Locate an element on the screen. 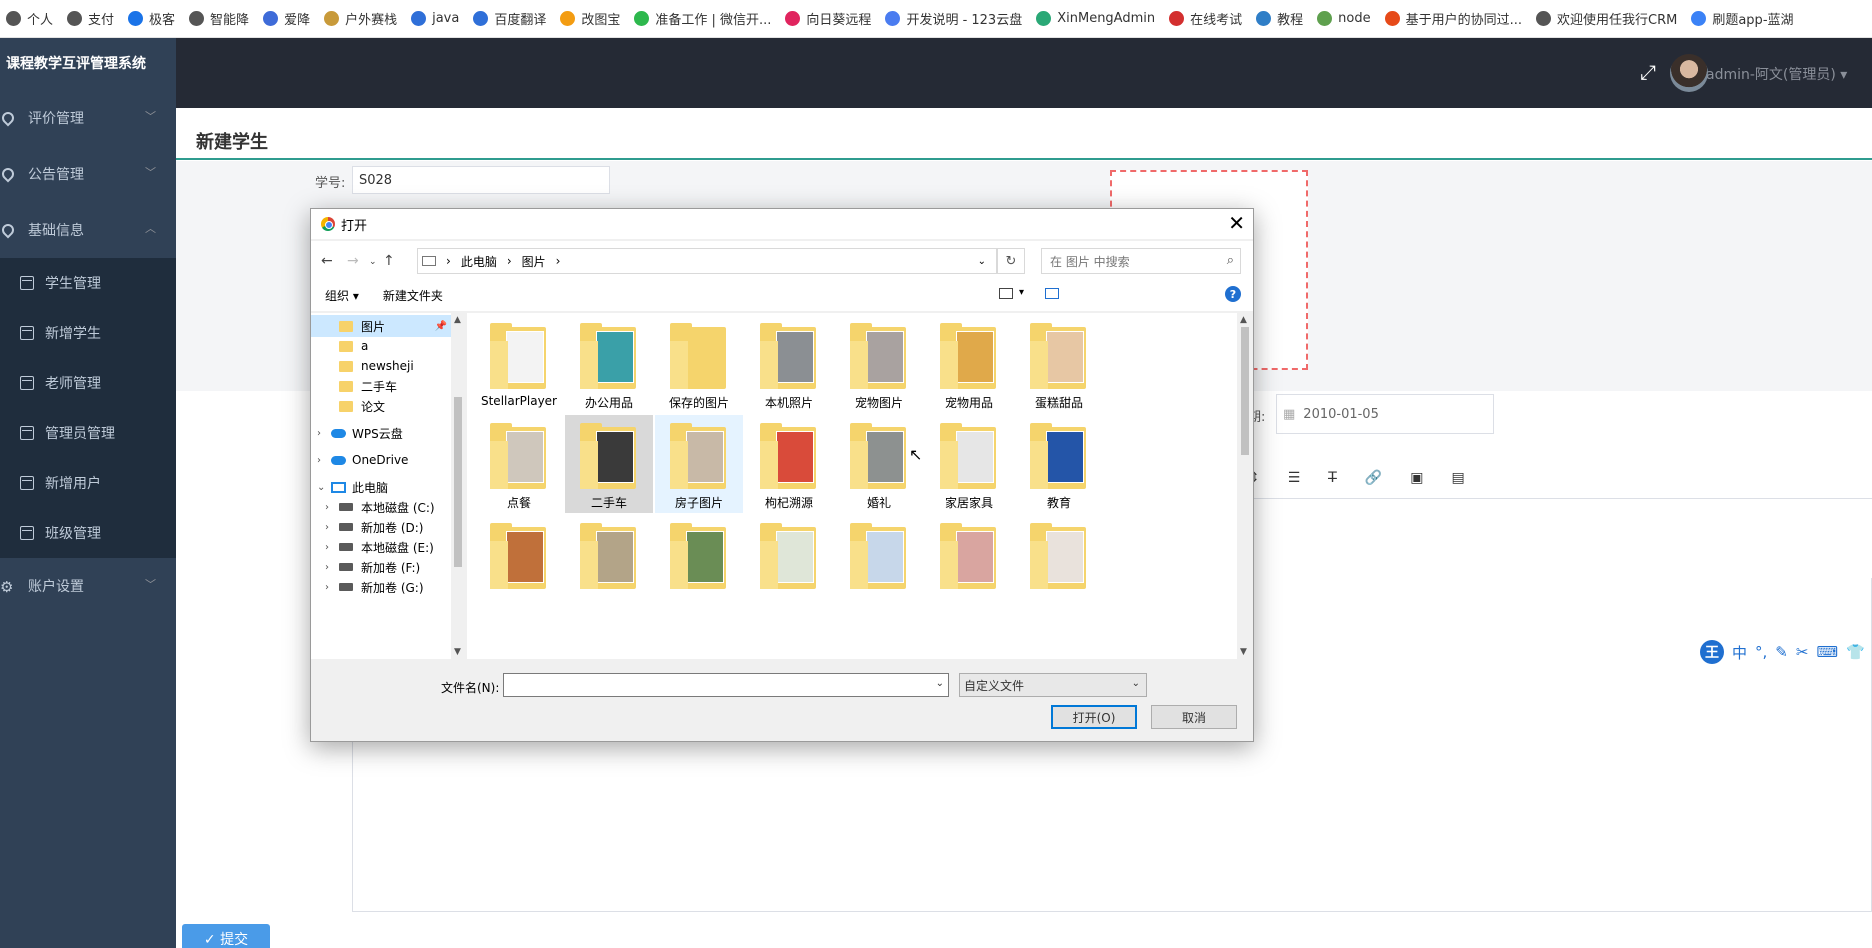 The width and height of the screenshot is (1872, 948). ime-skin-icon: 👕 is located at coordinates (1855, 652).